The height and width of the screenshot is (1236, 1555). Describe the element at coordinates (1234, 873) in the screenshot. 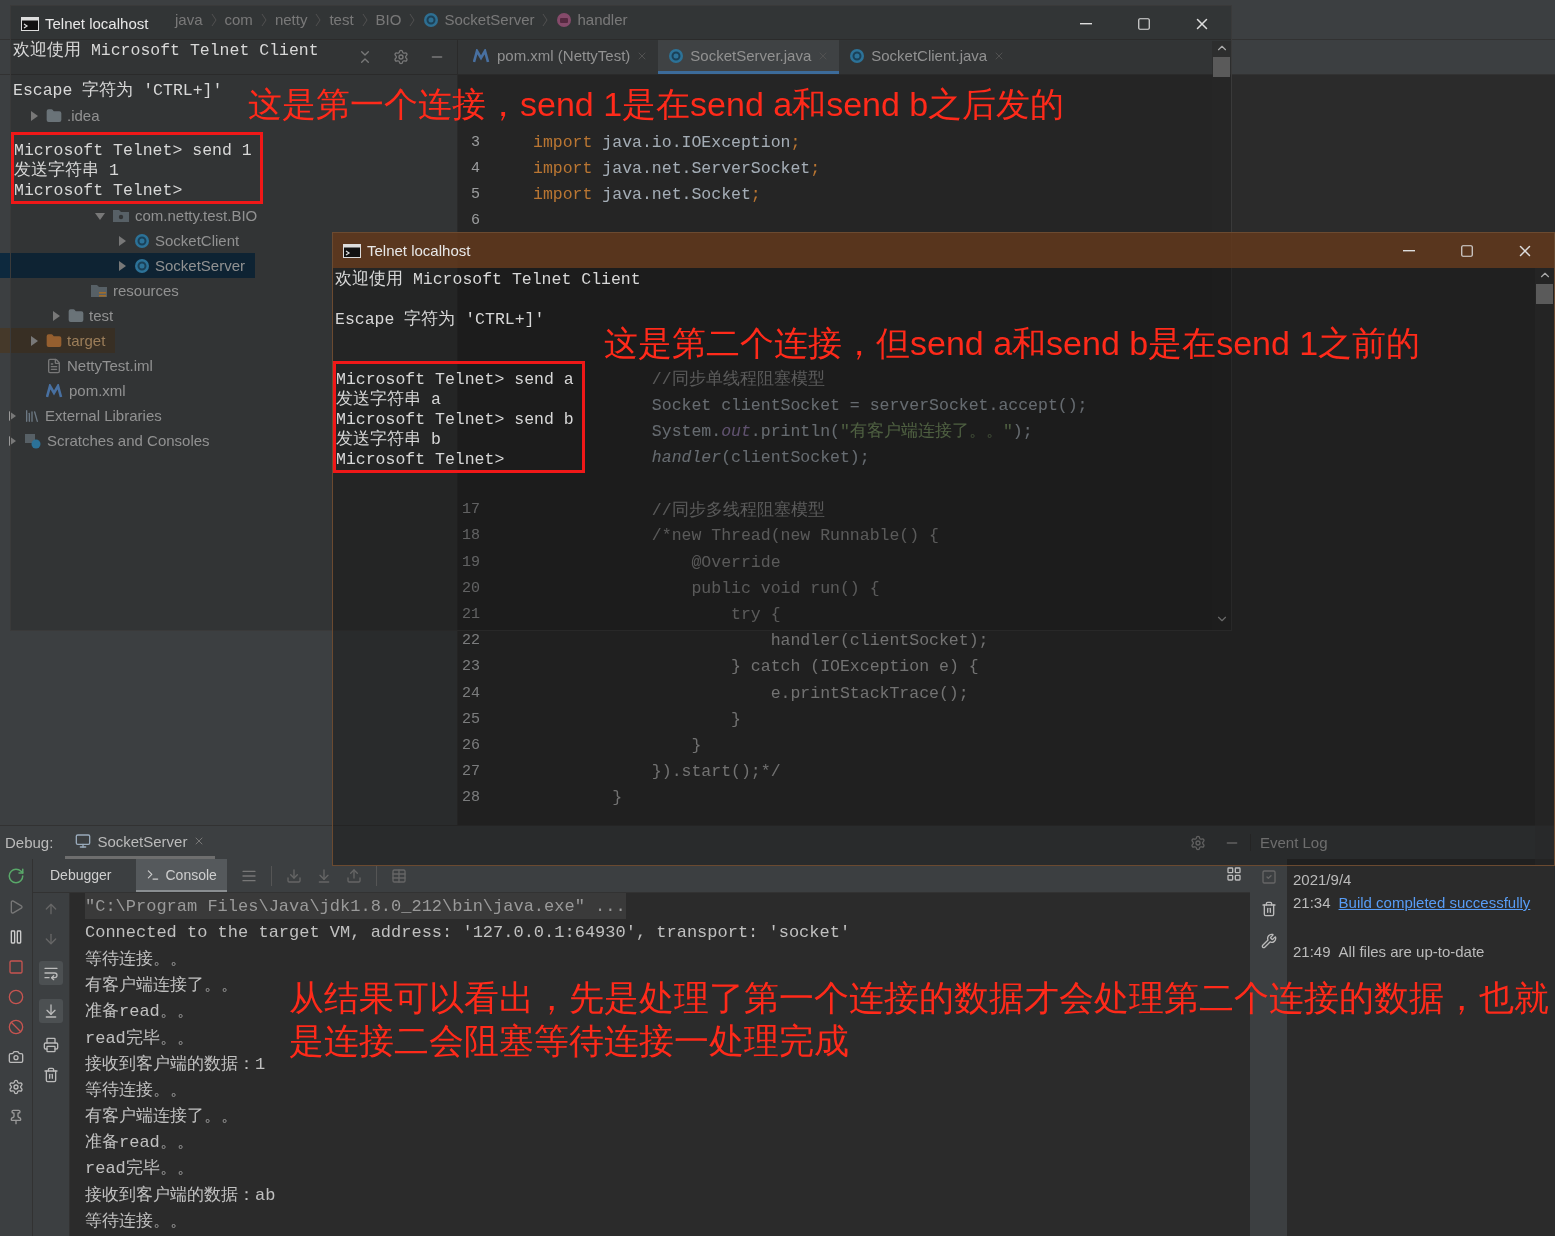

I see `layout-icon` at that location.